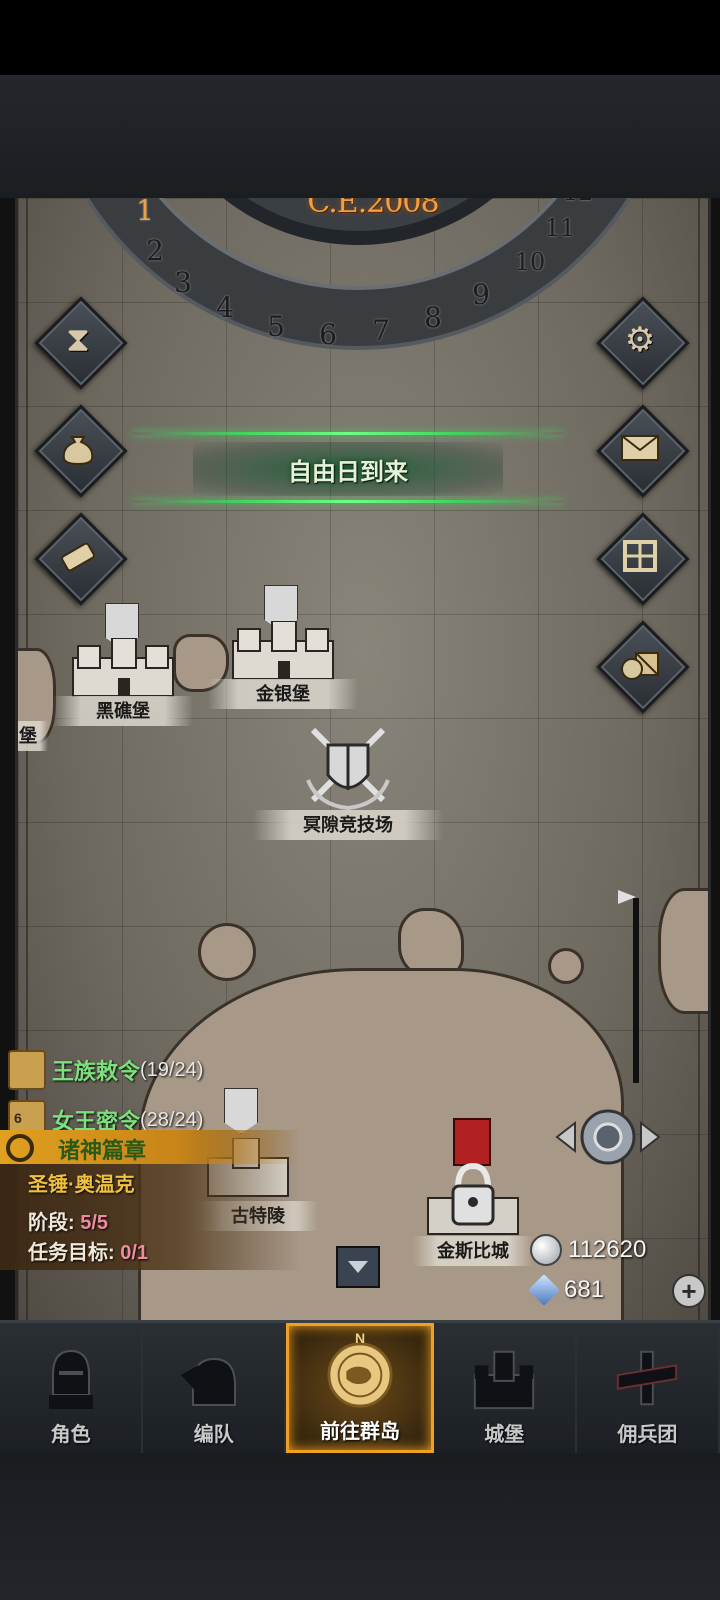  What do you see at coordinates (94, 1223) in the screenshot?
I see `stage-value: 5/5` at bounding box center [94, 1223].